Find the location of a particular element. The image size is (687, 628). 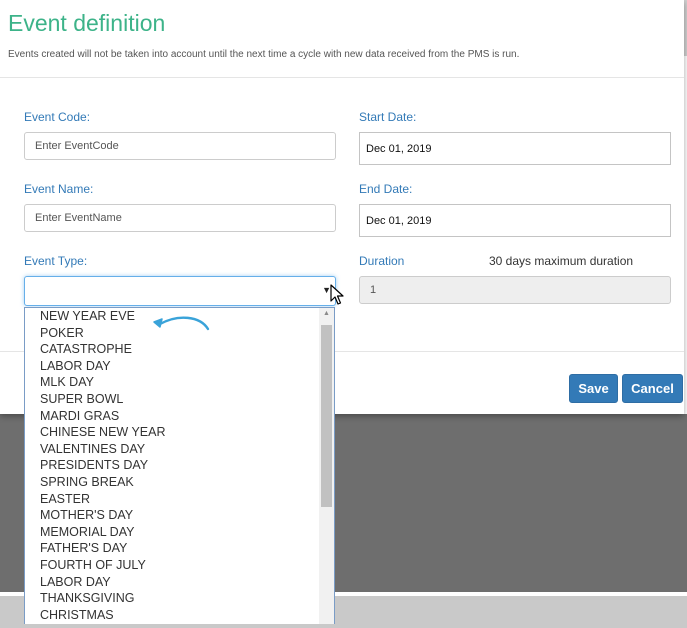

option-fourth-of-july: FOURTH OF JULY is located at coordinates (172, 565).